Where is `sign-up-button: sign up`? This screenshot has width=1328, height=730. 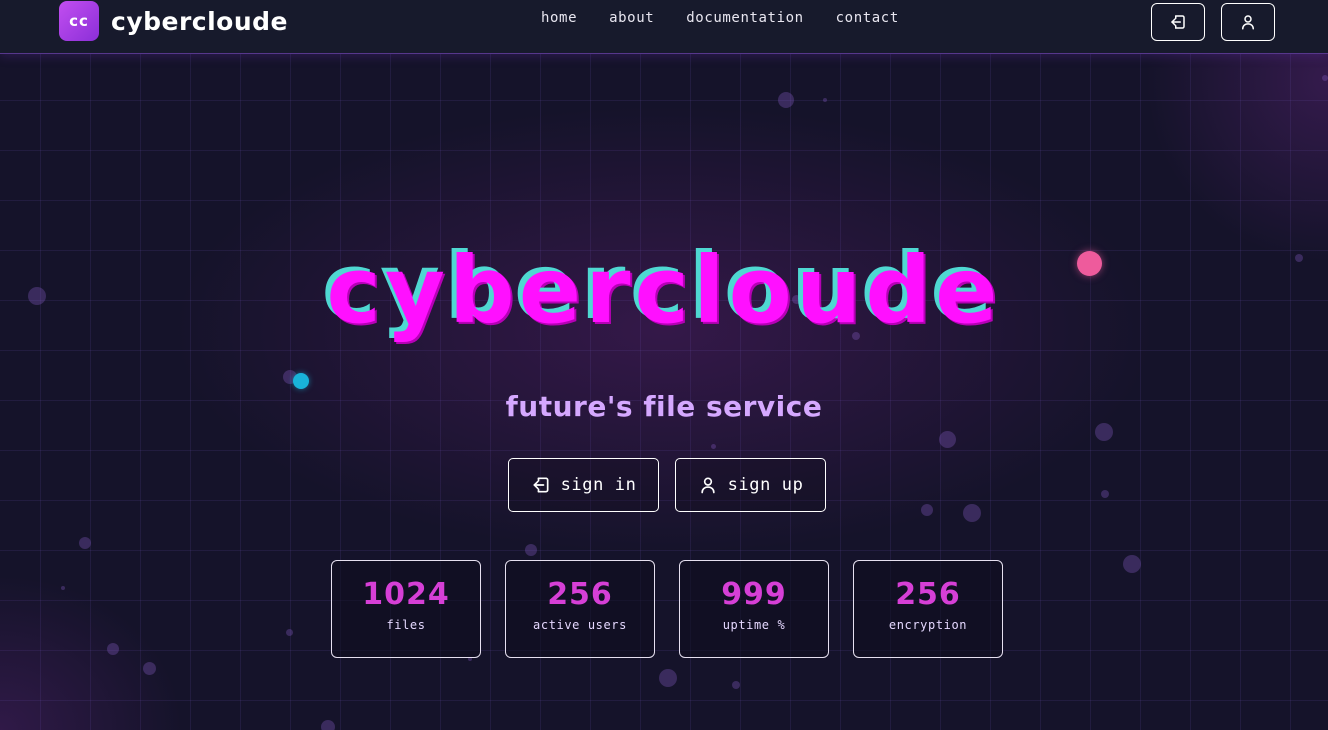 sign-up-button: sign up is located at coordinates (750, 485).